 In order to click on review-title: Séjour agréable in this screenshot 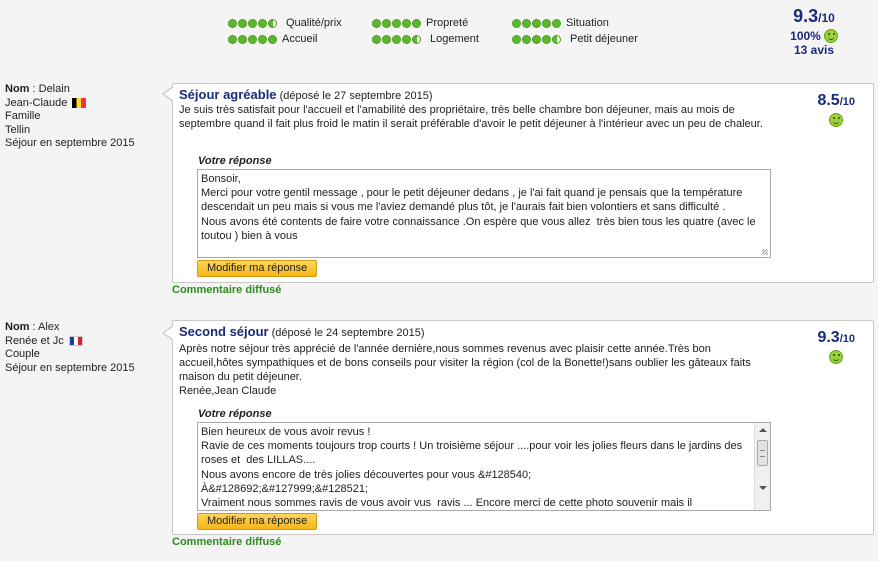, I will do `click(228, 94)`.